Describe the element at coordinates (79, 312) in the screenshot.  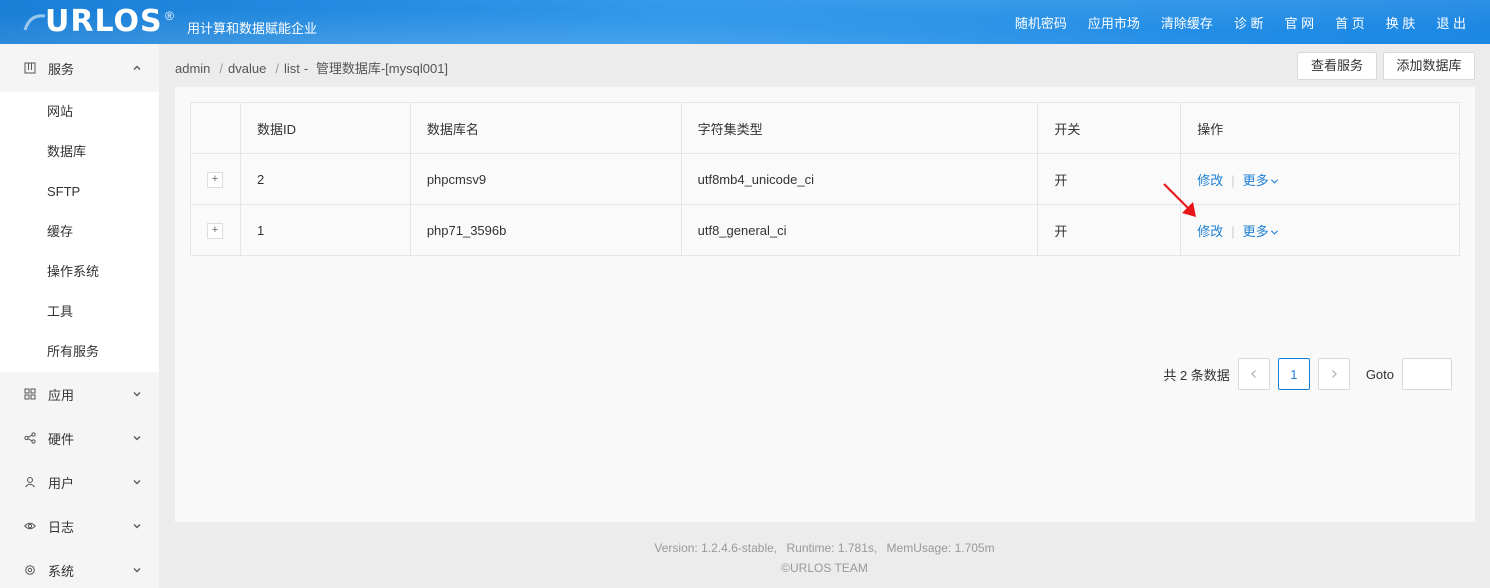
I see `sidebar-item-tools: 工具` at that location.